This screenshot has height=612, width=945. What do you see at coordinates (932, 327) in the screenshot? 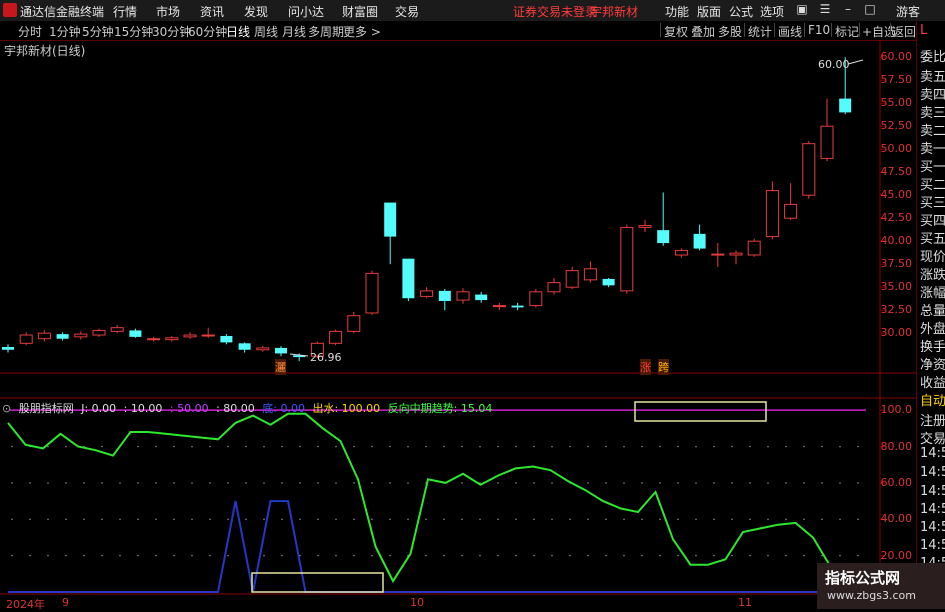
I see `side-item: 外盘` at bounding box center [932, 327].